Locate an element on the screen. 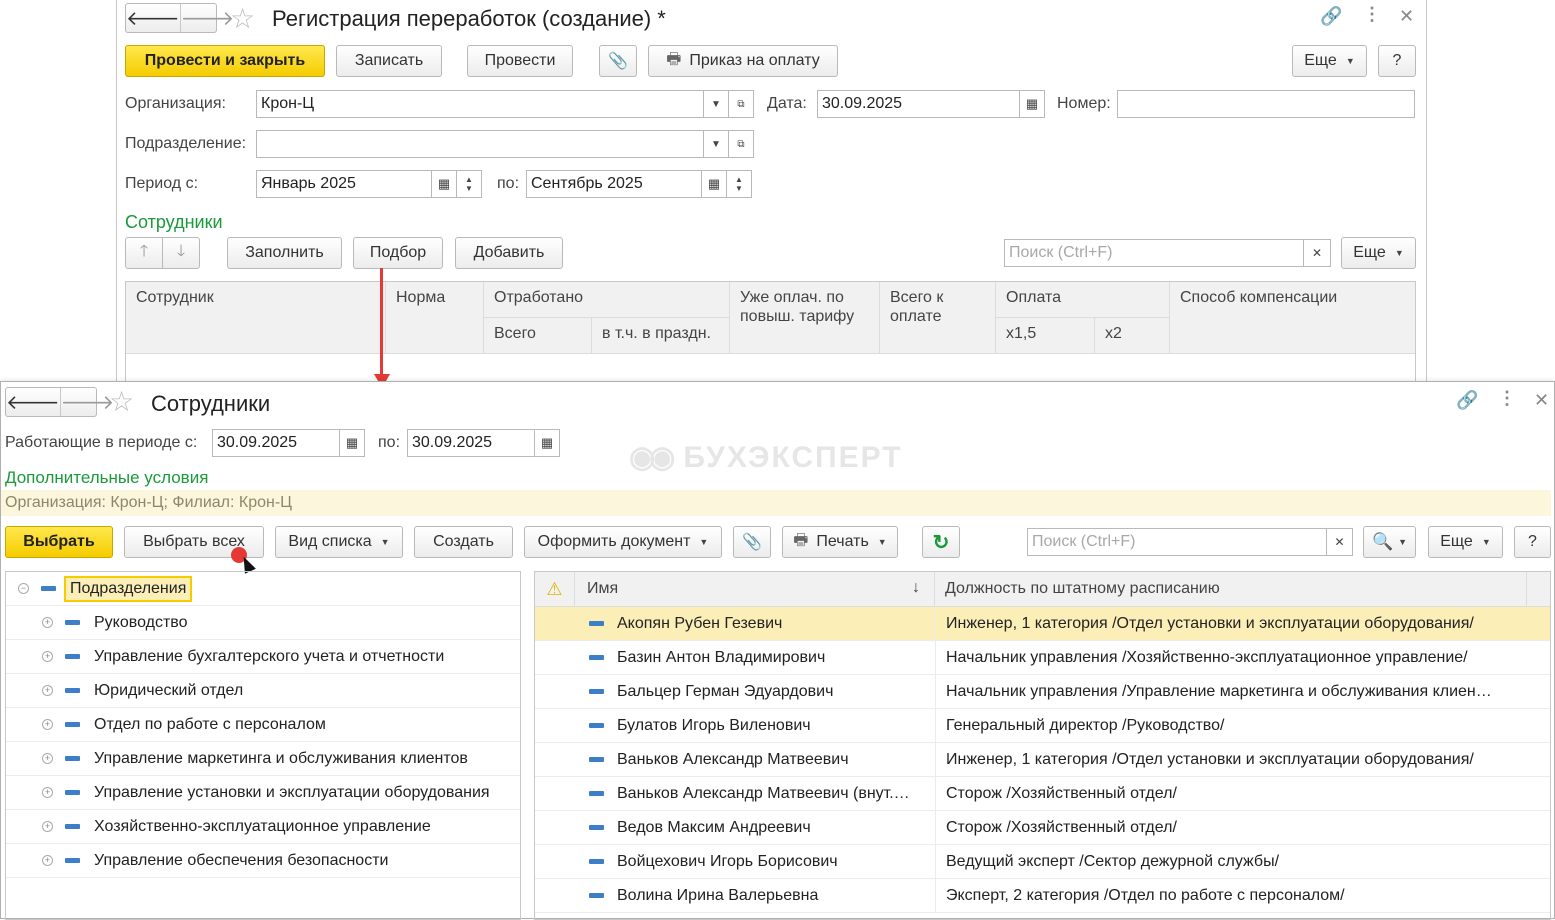  col-worked: Отработано is located at coordinates (607, 300).